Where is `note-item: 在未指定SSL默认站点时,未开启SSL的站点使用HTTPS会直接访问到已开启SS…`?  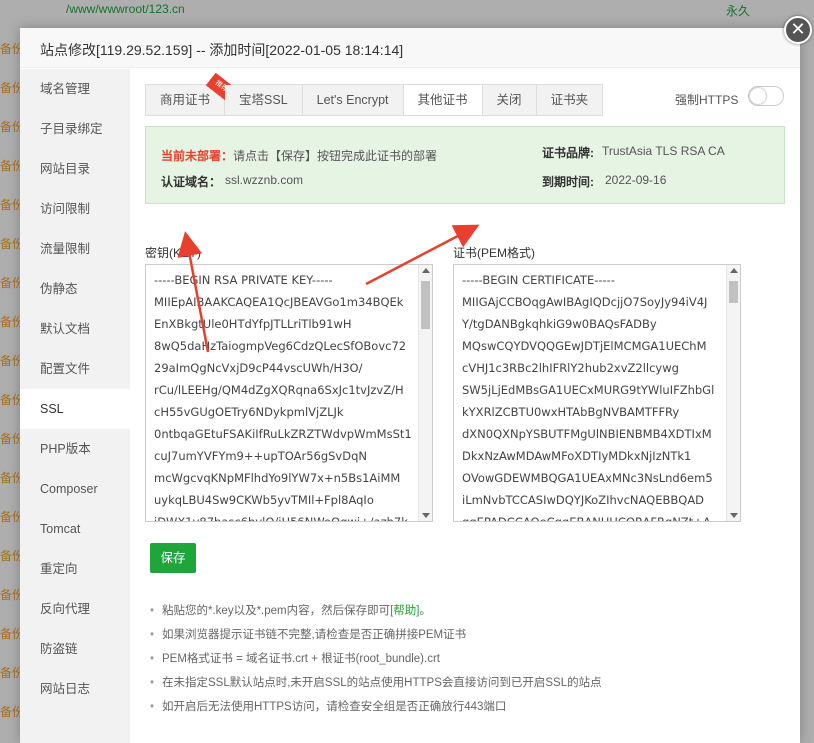 note-item: 在未指定SSL默认站点时,未开启SSL的站点使用HTTPS会直接访问到已开启SS… is located at coordinates (463, 683).